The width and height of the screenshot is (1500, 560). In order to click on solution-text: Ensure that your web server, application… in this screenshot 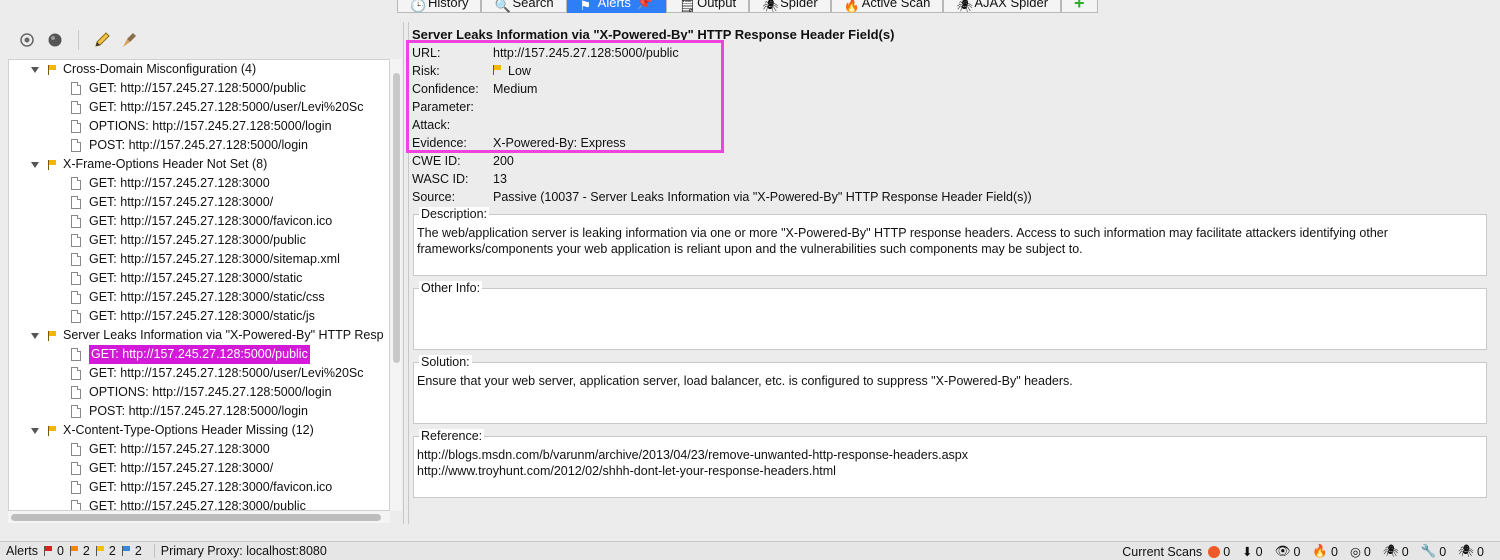, I will do `click(745, 381)`.